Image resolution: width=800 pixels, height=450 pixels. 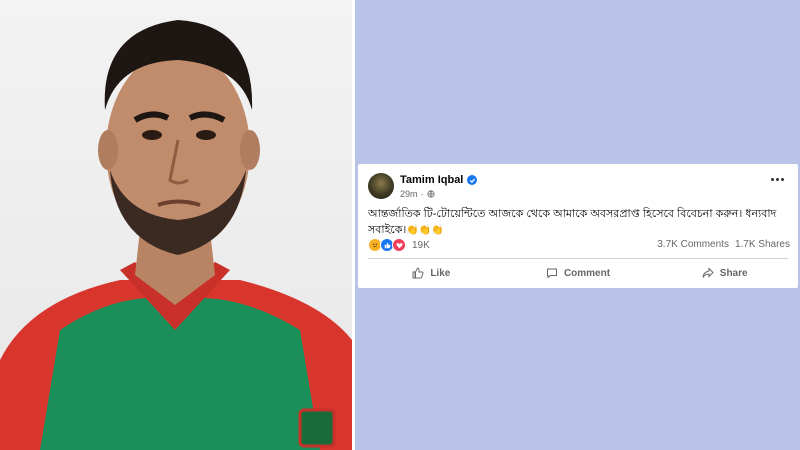 What do you see at coordinates (551, 273) in the screenshot?
I see `comment-icon` at bounding box center [551, 273].